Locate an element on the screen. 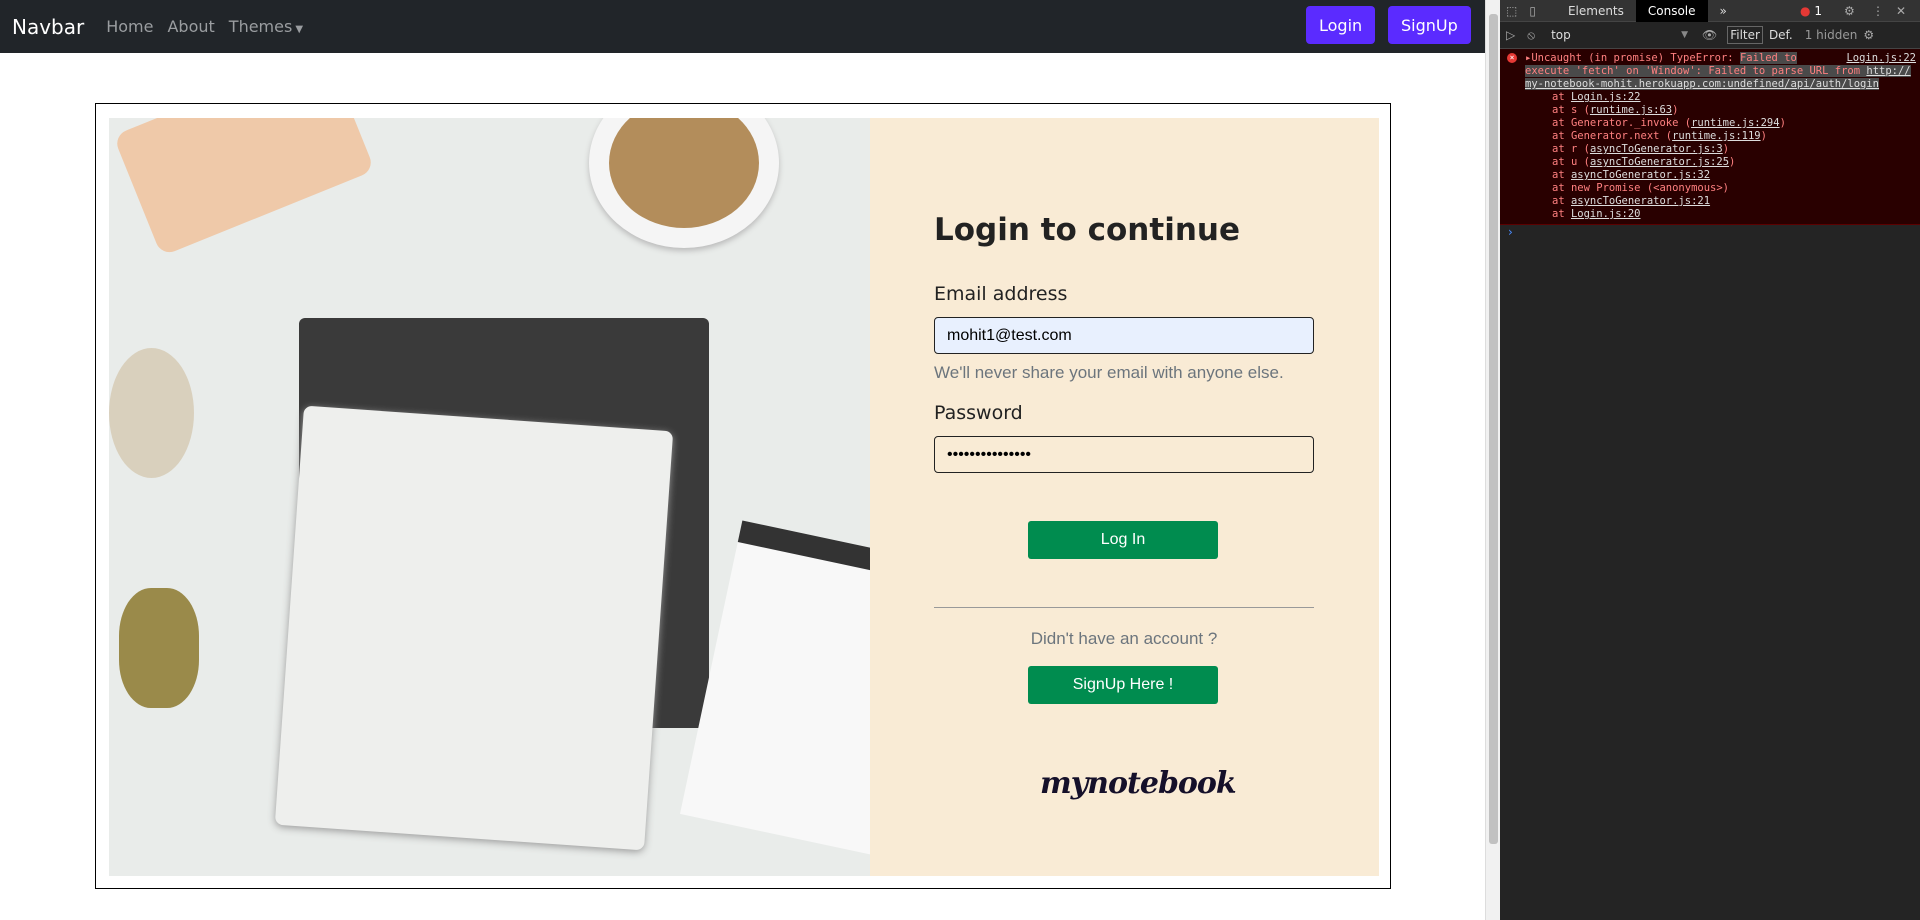 The height and width of the screenshot is (920, 1920). stack-frame-link: runtime.js:63 is located at coordinates (1631, 110).